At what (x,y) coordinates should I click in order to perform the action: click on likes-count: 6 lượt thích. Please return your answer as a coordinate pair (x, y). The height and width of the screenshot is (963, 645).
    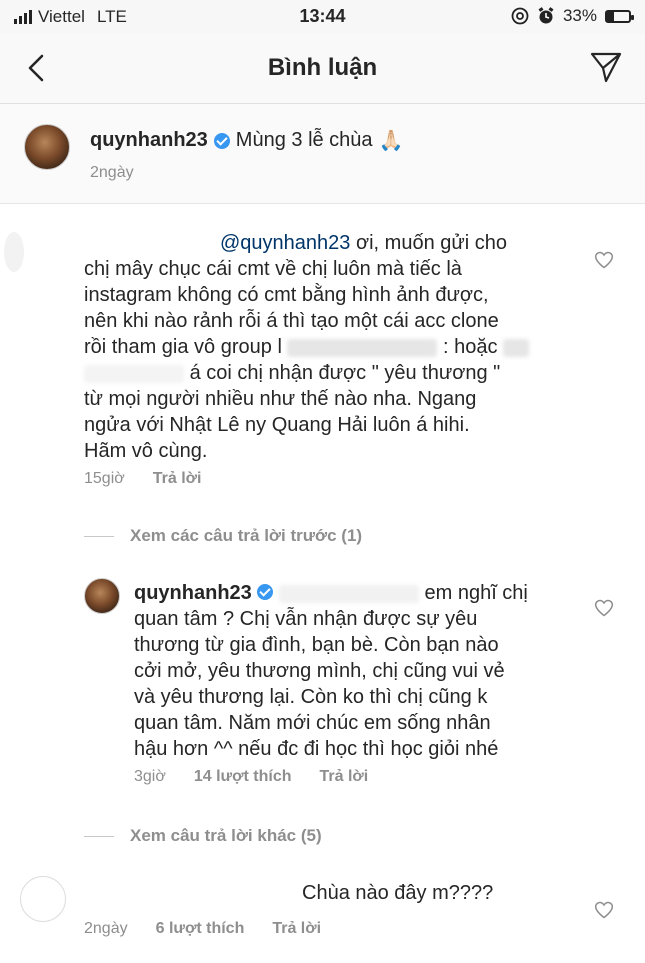
    Looking at the image, I should click on (200, 929).